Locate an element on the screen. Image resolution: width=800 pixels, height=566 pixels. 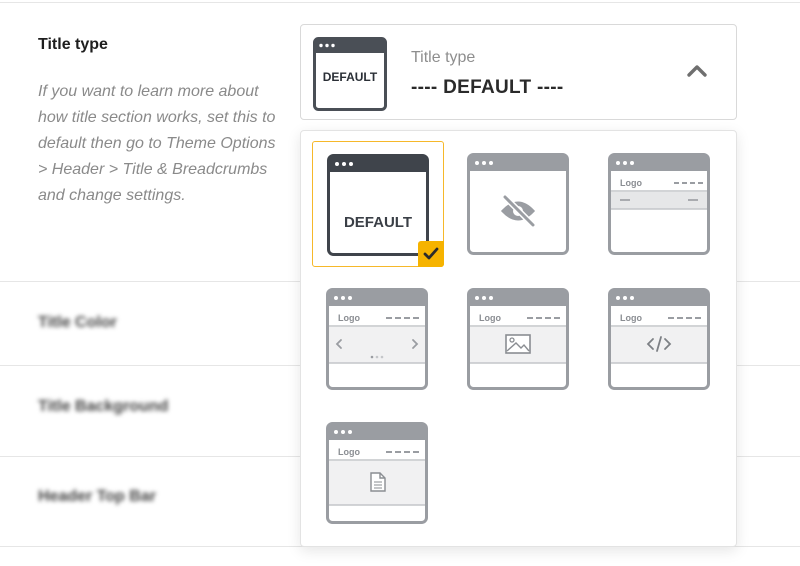
option-image-logo: Logo is located at coordinates (490, 318).